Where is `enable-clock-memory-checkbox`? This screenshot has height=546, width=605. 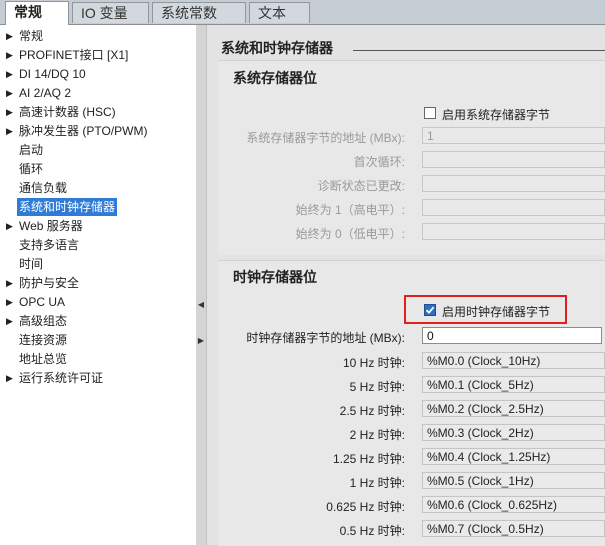
enable-clock-memory-checkbox is located at coordinates (430, 310).